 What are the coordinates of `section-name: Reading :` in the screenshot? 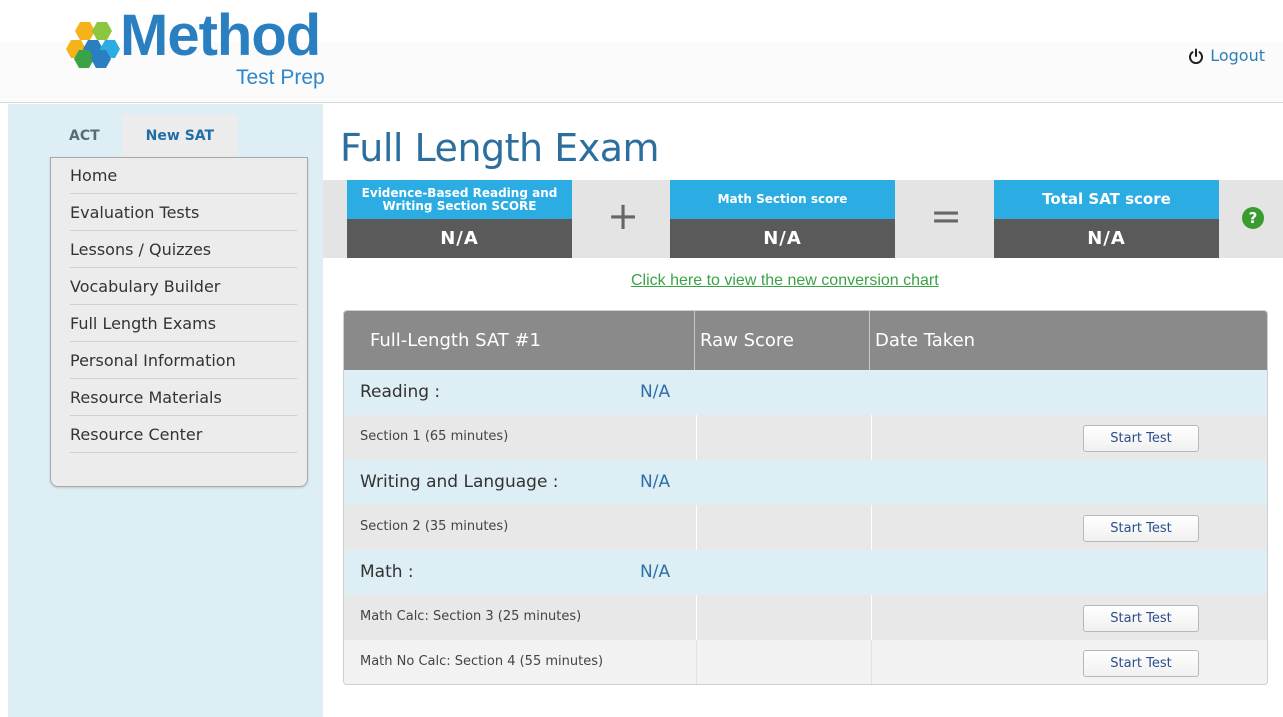 It's located at (400, 392).